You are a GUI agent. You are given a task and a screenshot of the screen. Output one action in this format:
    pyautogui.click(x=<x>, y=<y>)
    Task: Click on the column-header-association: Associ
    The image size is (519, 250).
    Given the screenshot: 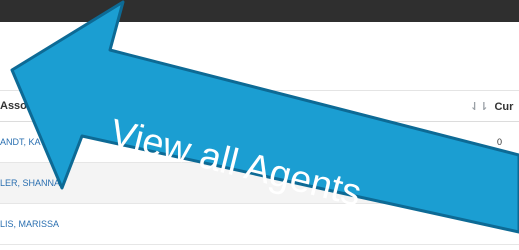 What is the action you would take?
    pyautogui.click(x=18, y=106)
    